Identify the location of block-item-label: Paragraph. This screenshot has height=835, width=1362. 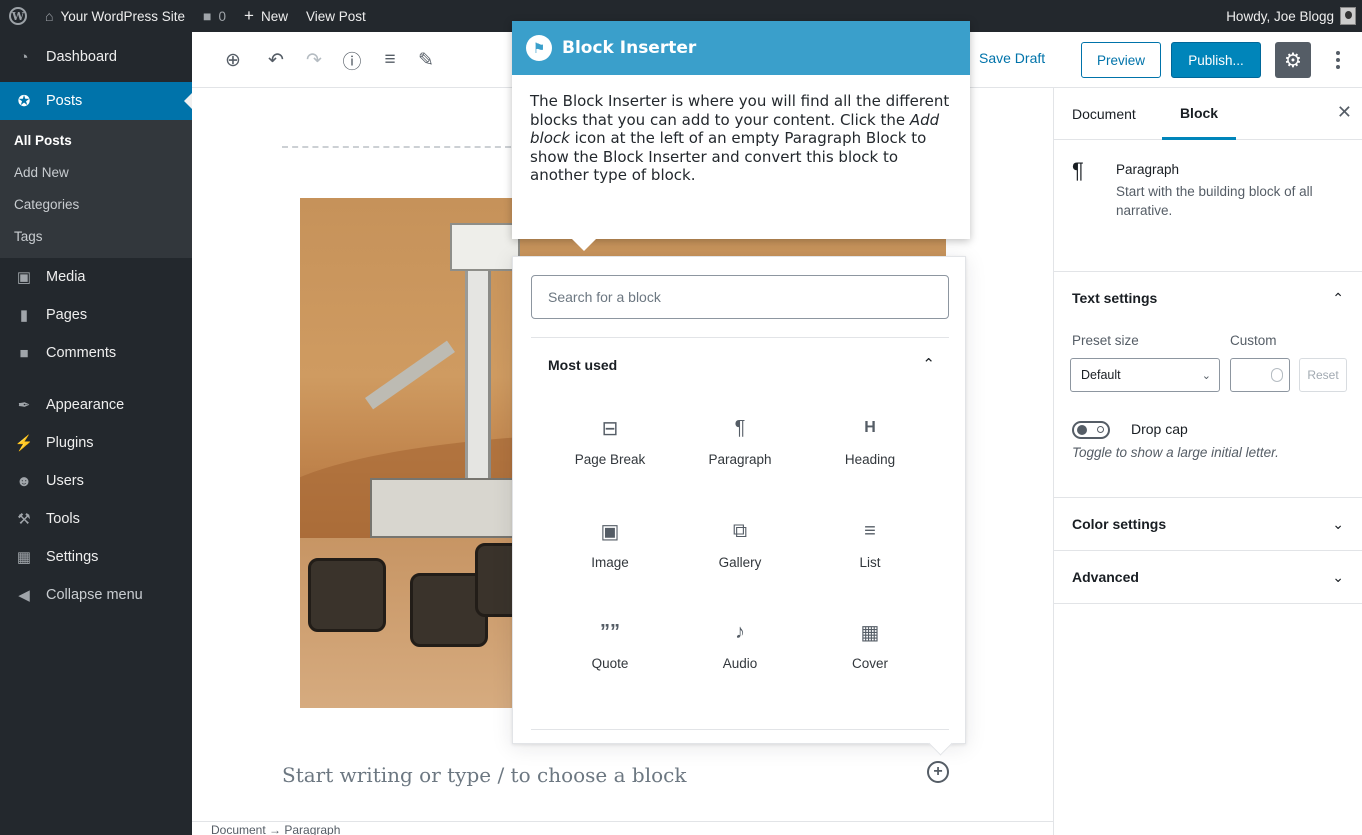
(740, 459).